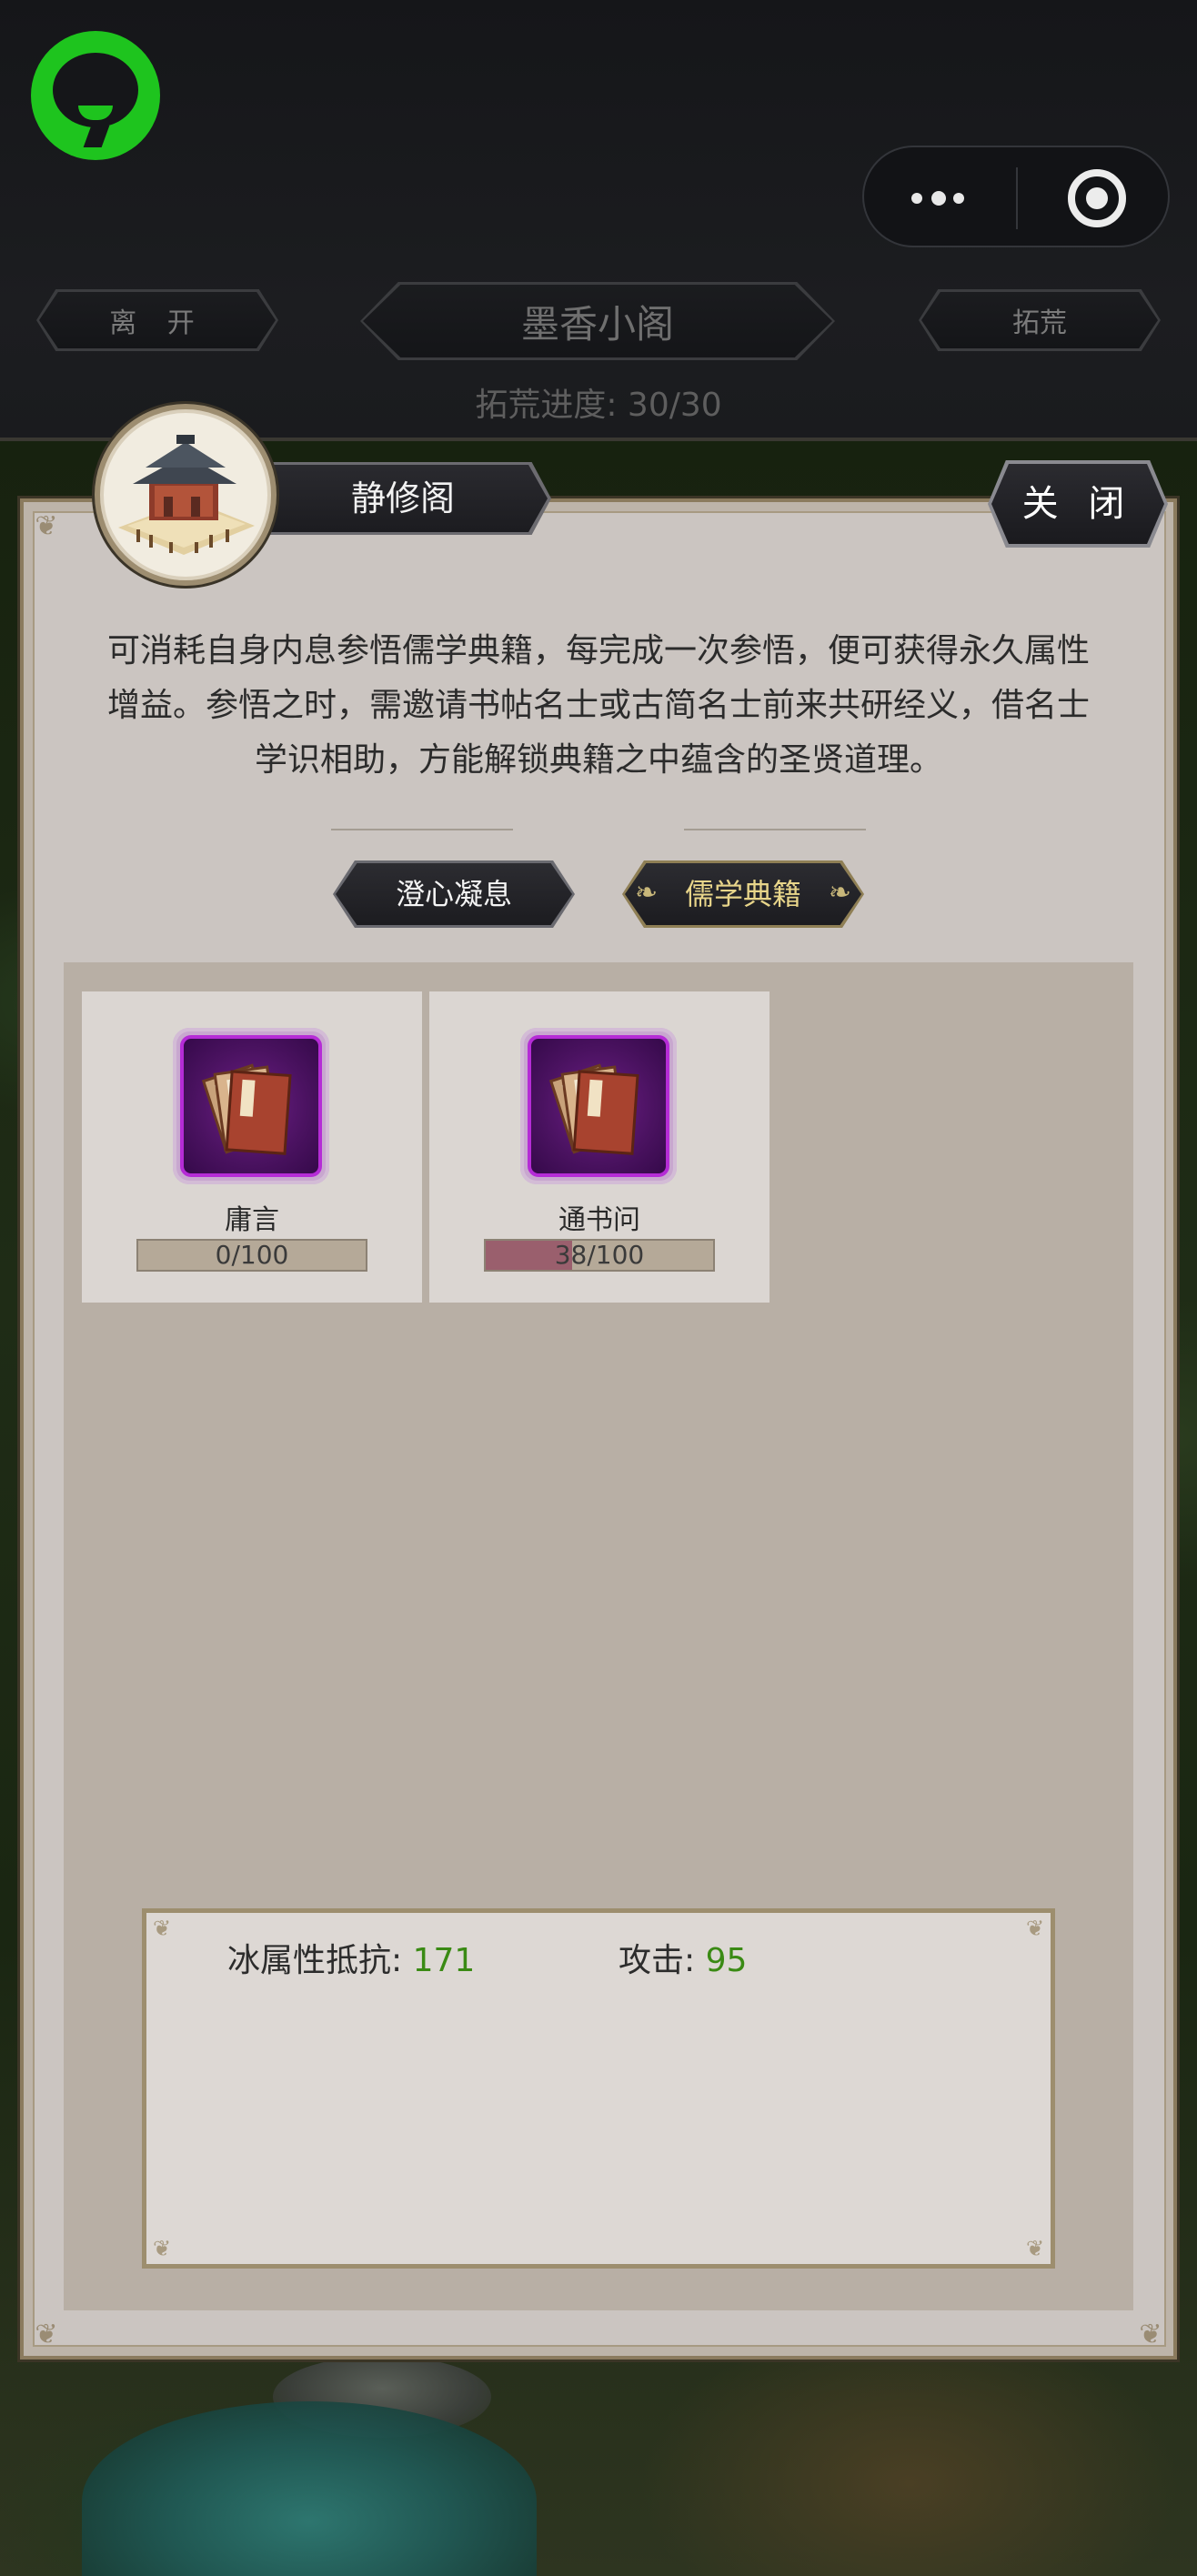 Image resolution: width=1197 pixels, height=2576 pixels. I want to click on explore-button: 拓荒, so click(1040, 320).